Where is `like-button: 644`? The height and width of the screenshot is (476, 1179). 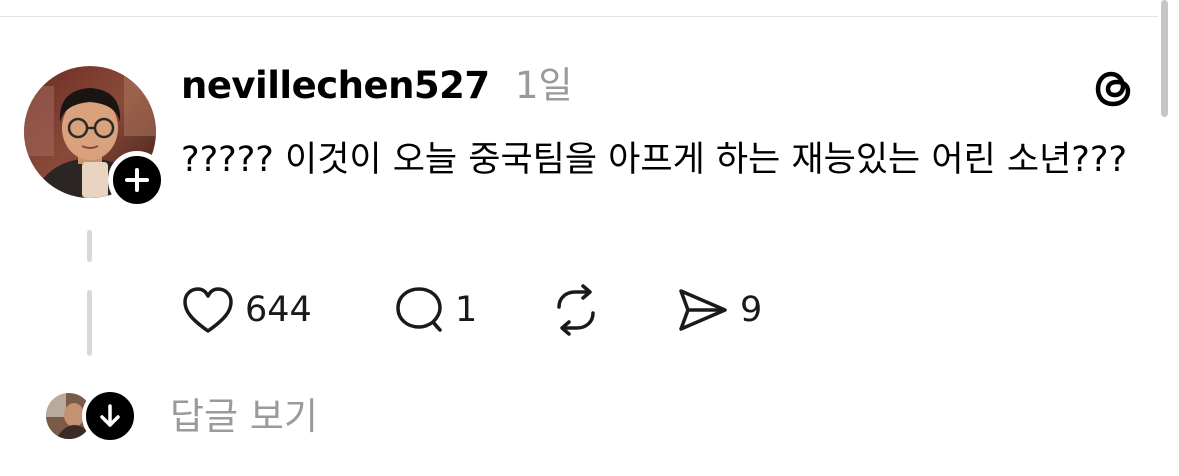 like-button: 644 is located at coordinates (246, 310).